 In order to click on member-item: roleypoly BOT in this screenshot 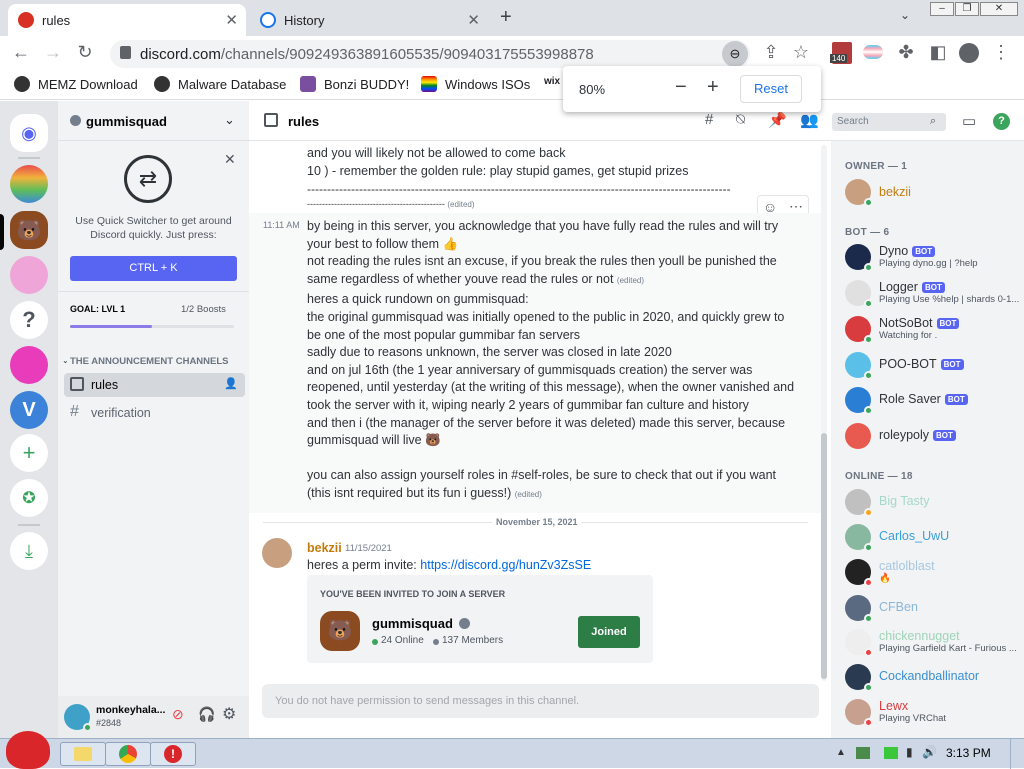, I will do `click(900, 436)`.